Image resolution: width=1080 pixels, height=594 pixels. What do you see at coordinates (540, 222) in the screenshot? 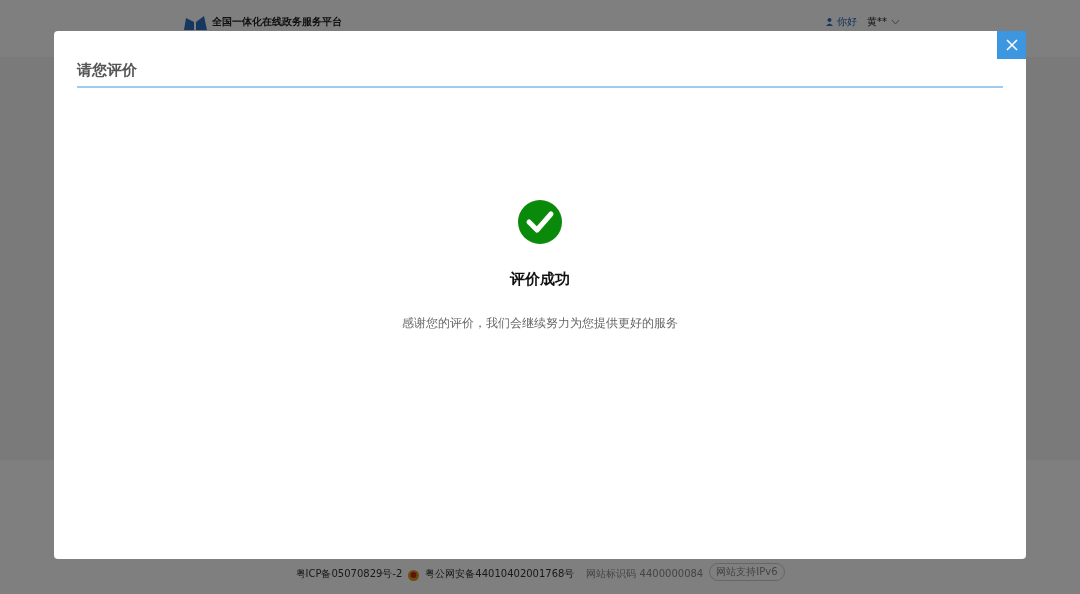
I see `success-check-icon` at bounding box center [540, 222].